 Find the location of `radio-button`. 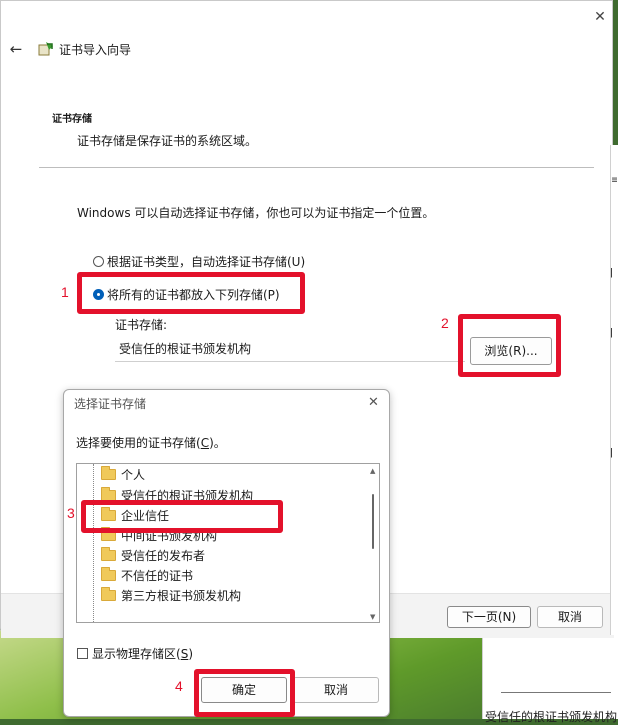

radio-button is located at coordinates (98, 261).